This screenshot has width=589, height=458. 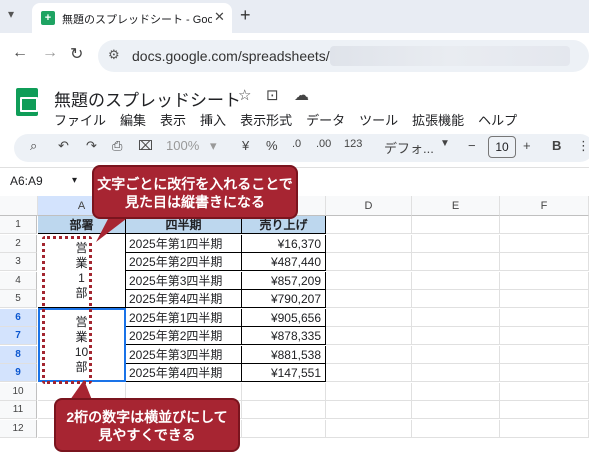 I want to click on callout-arrows, so click(x=98, y=309).